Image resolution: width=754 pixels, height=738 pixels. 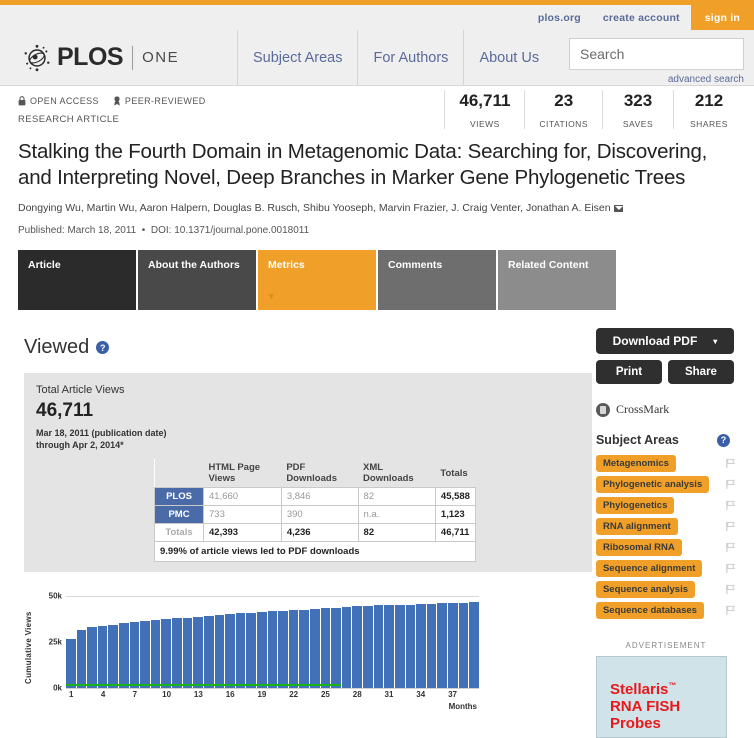 I want to click on row-label-totals: Totals, so click(x=179, y=532).